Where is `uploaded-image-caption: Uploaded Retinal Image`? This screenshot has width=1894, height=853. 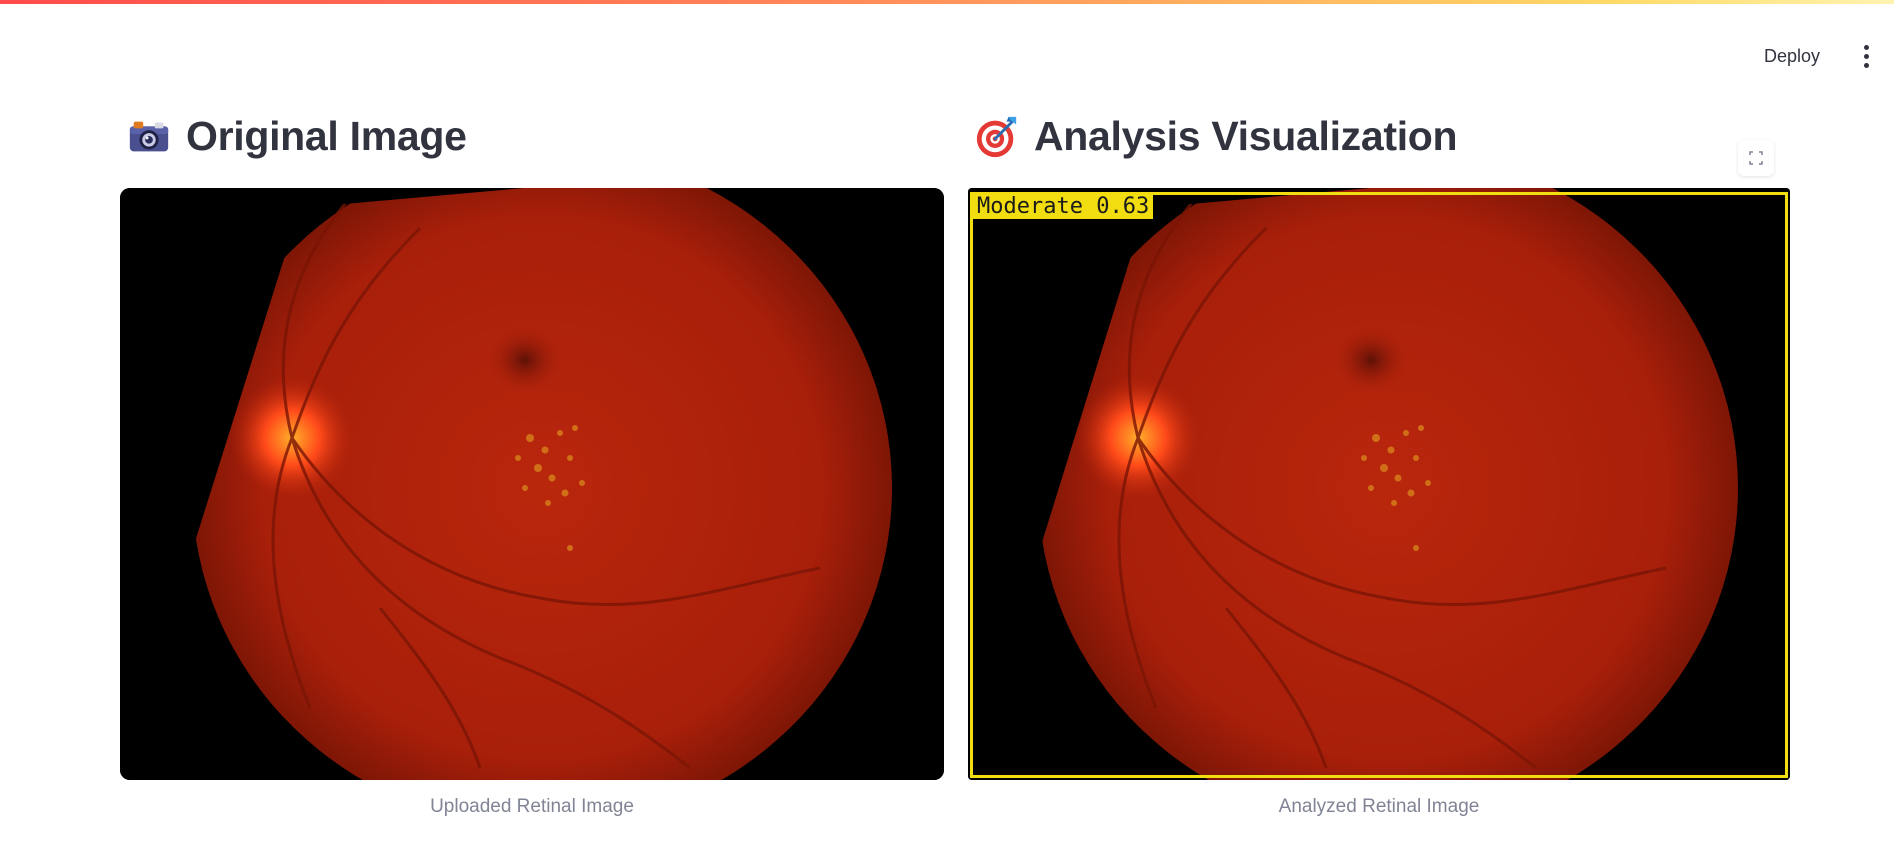
uploaded-image-caption: Uploaded Retinal Image is located at coordinates (532, 806).